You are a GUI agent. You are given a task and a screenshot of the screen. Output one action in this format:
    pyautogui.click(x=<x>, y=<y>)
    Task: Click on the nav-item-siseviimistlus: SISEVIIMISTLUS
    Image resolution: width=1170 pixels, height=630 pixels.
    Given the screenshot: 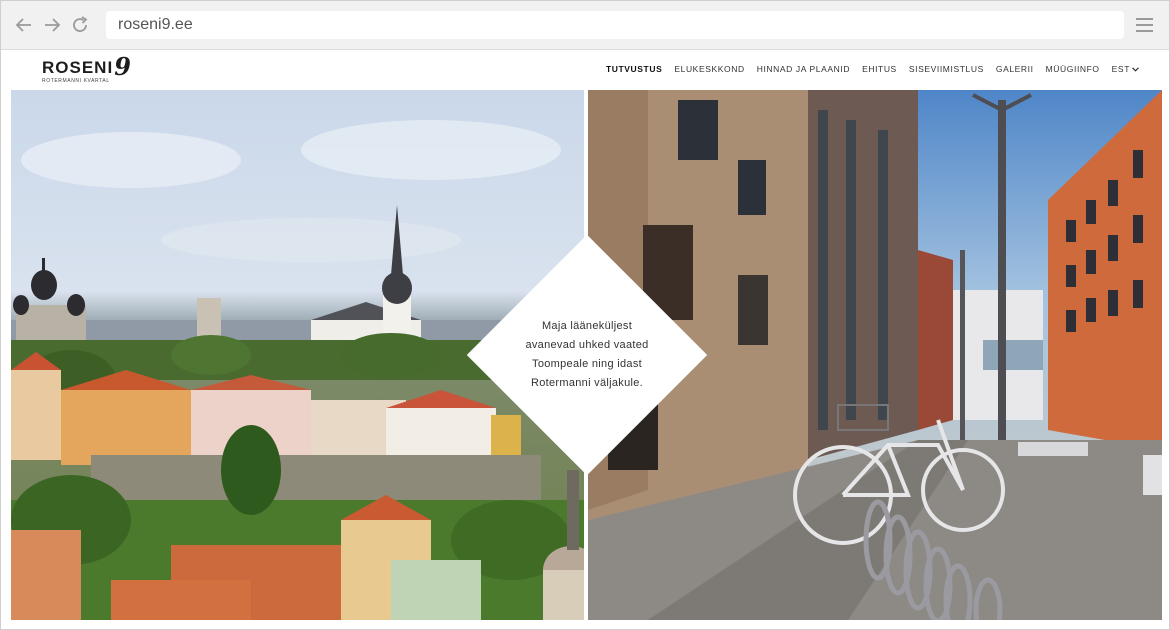 What is the action you would take?
    pyautogui.click(x=946, y=69)
    